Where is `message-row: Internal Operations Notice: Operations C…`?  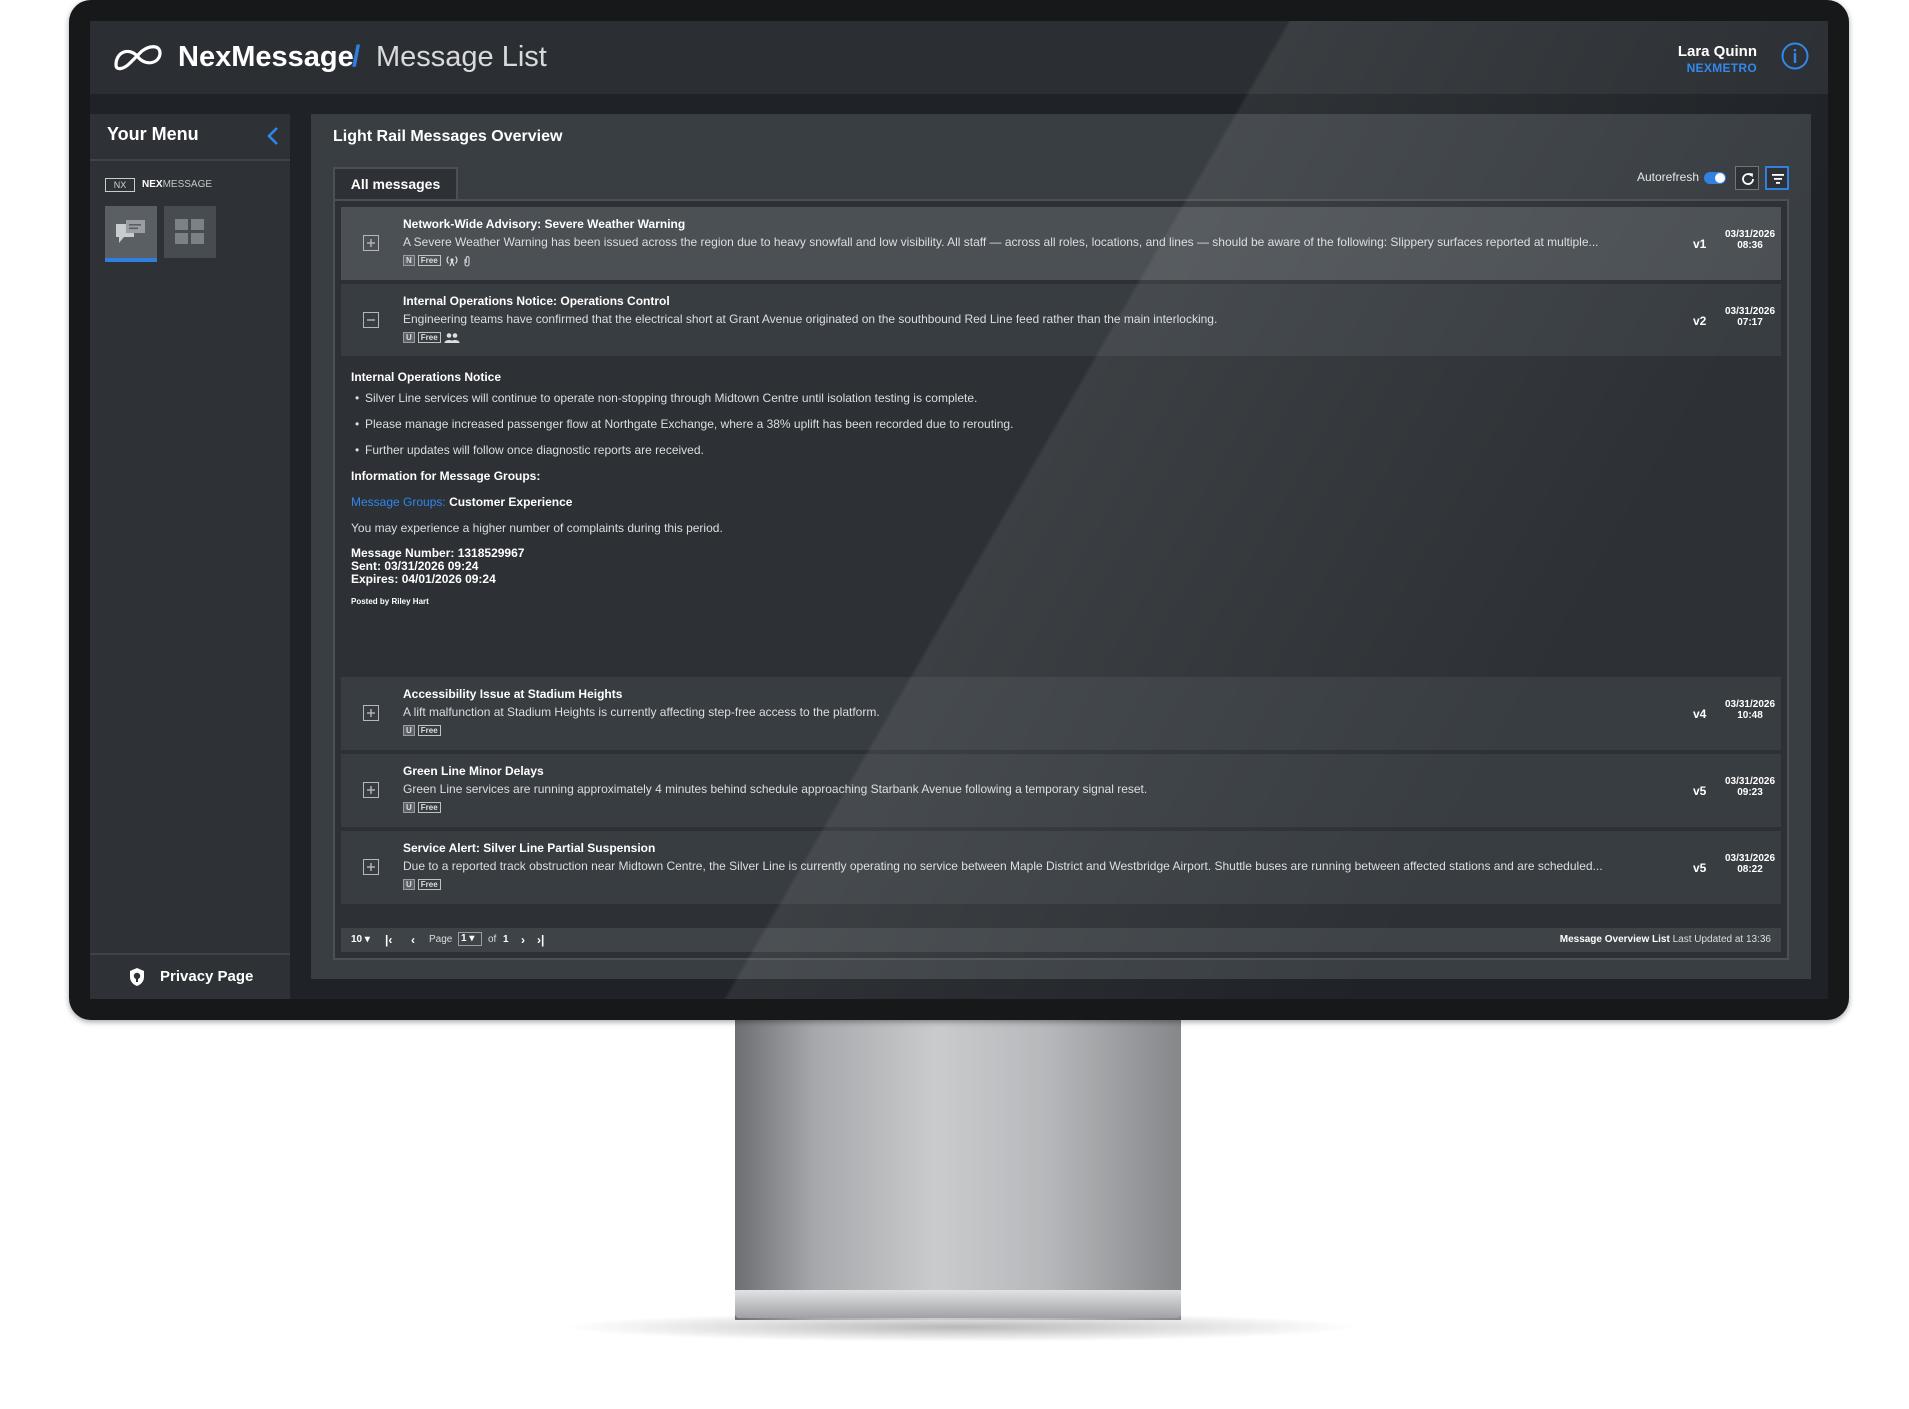
message-row: Internal Operations Notice: Operations C… is located at coordinates (1061, 320).